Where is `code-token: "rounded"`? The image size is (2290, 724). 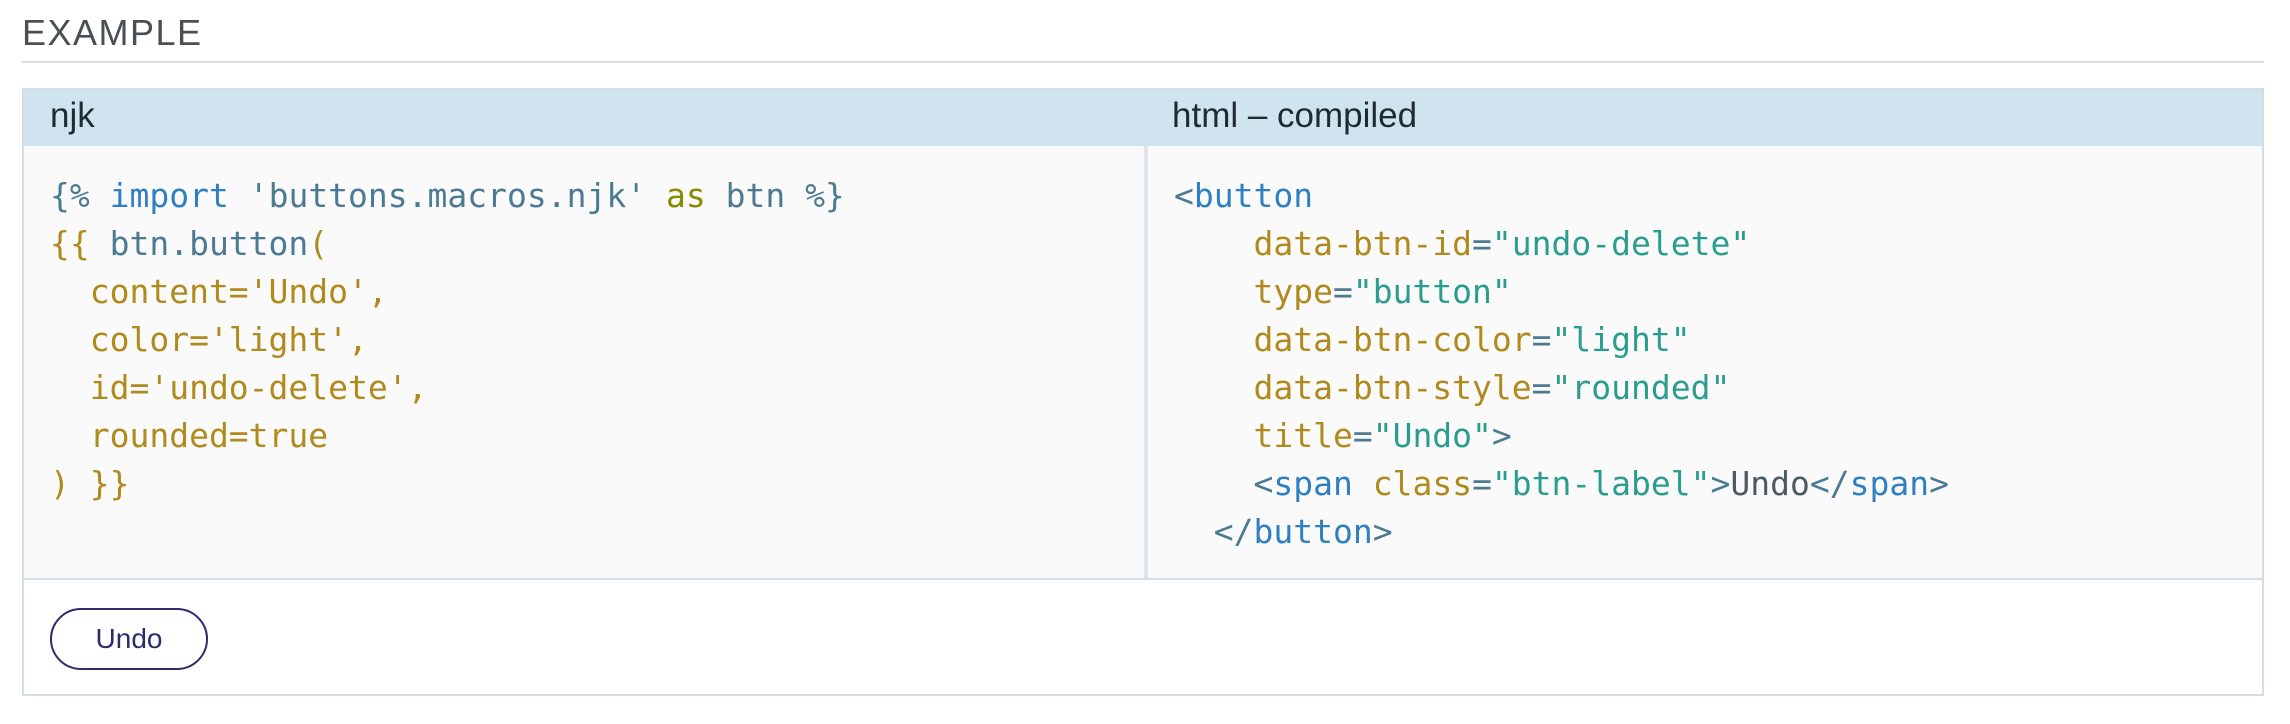 code-token: "rounded" is located at coordinates (1641, 387).